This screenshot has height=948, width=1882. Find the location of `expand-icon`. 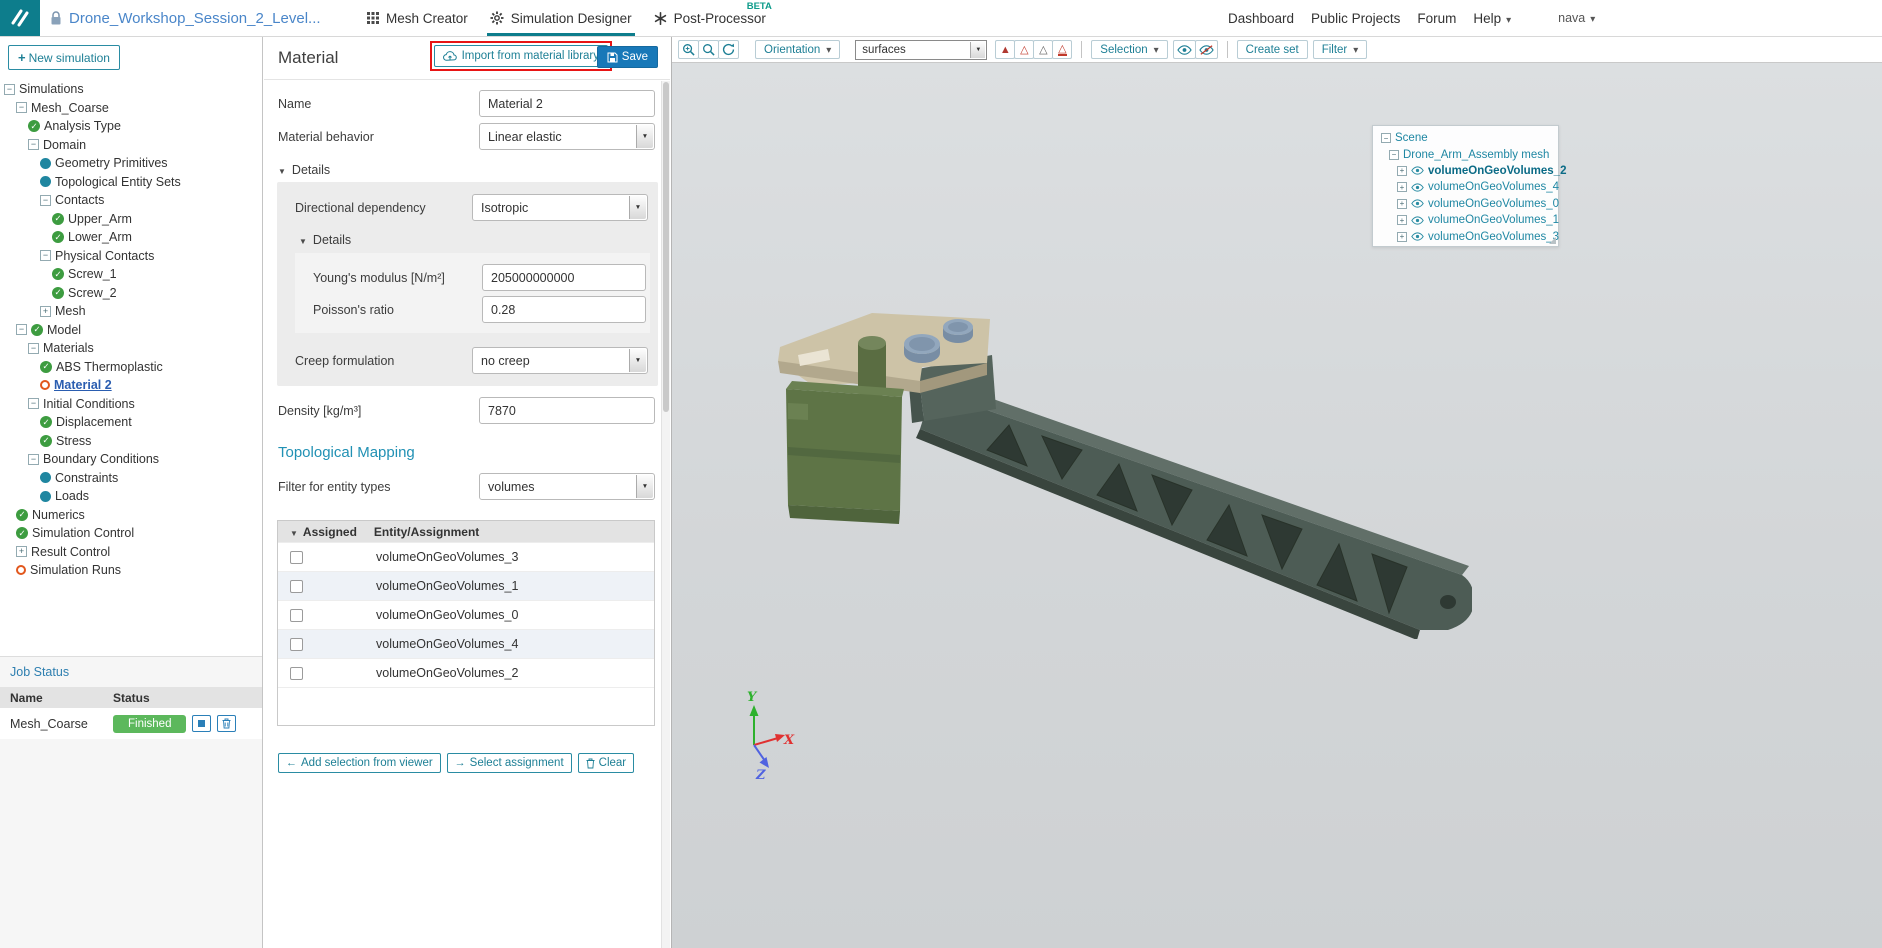

expand-icon is located at coordinates (21, 552).